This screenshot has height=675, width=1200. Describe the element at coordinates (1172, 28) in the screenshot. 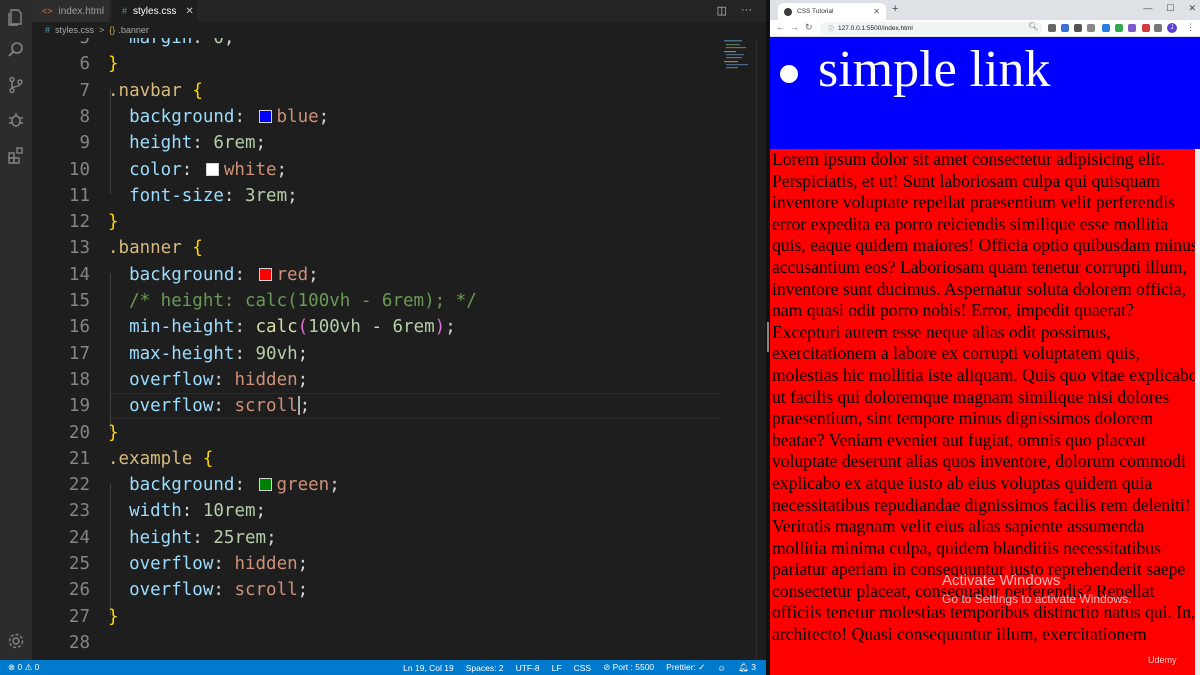

I see `profile-avatar: J` at that location.